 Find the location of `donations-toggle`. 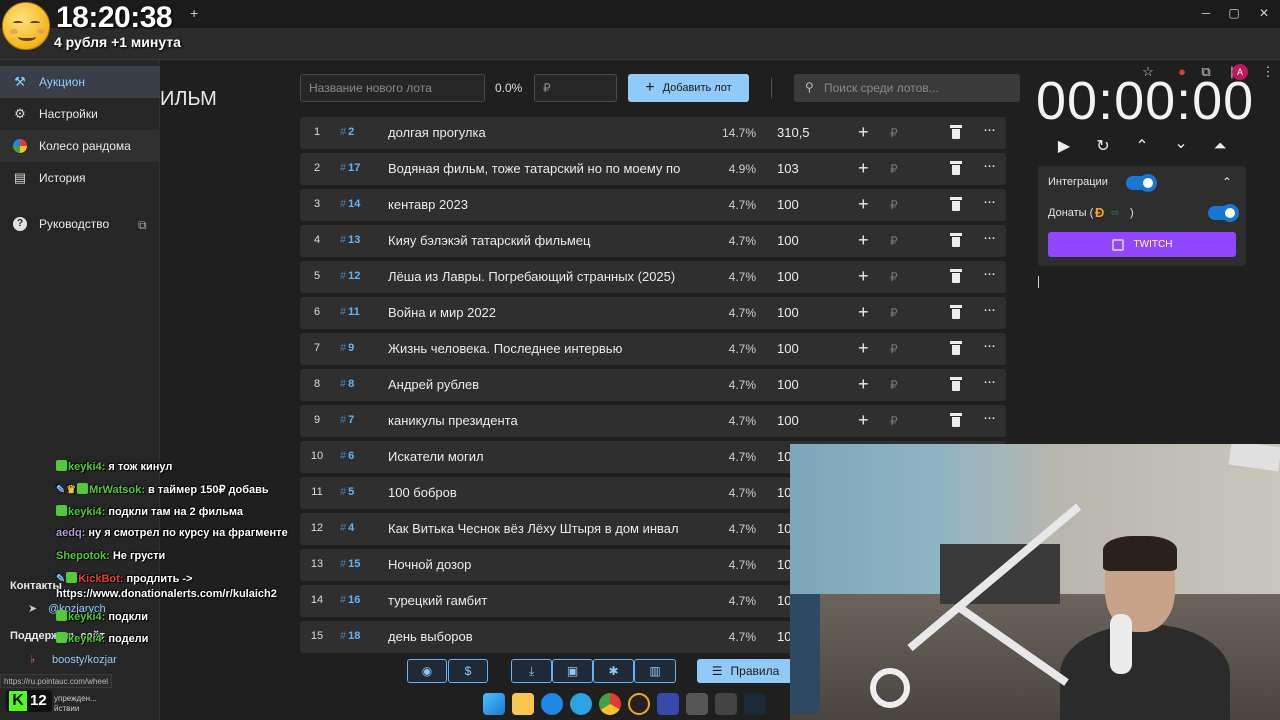

donations-toggle is located at coordinates (1223, 213).